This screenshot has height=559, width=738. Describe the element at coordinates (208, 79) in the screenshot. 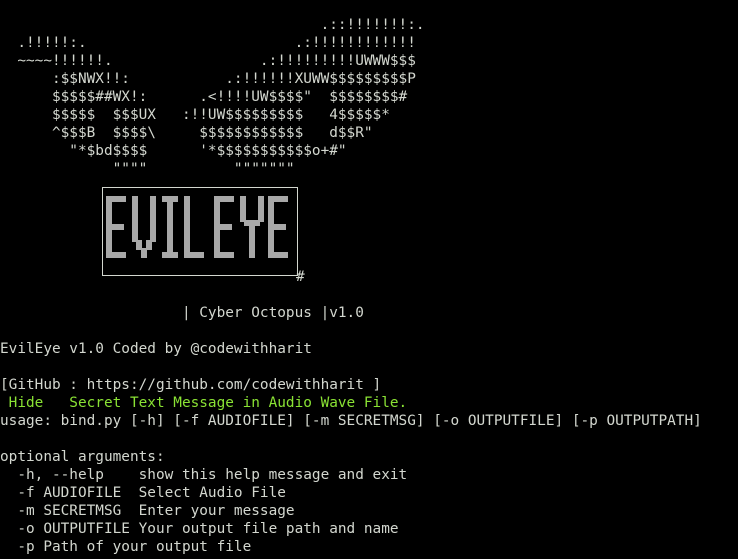

I see `ascii-art-line: :$$NWX!!: .:!!!!!!XUWW$$$$$$$$$P` at that location.